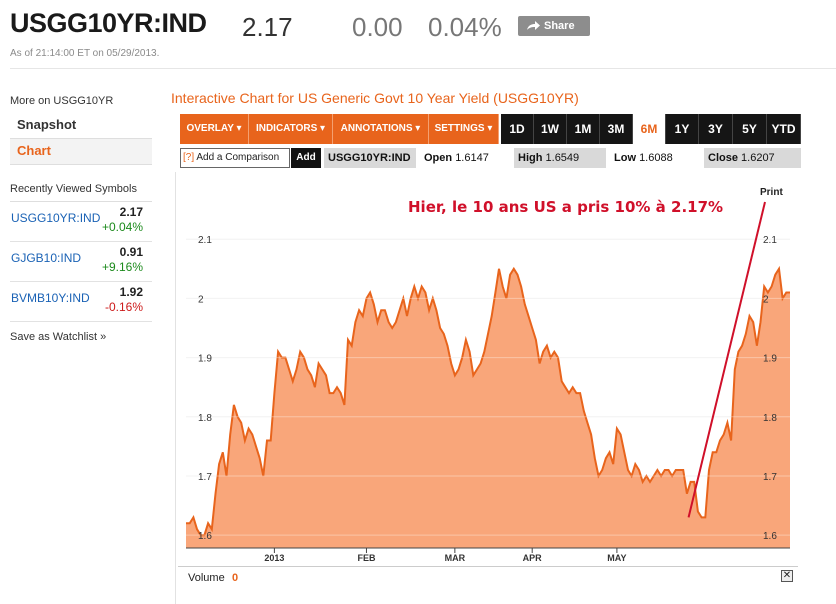 This screenshot has height=604, width=836. Describe the element at coordinates (517, 129) in the screenshot. I see `range-1d: 1D` at that location.